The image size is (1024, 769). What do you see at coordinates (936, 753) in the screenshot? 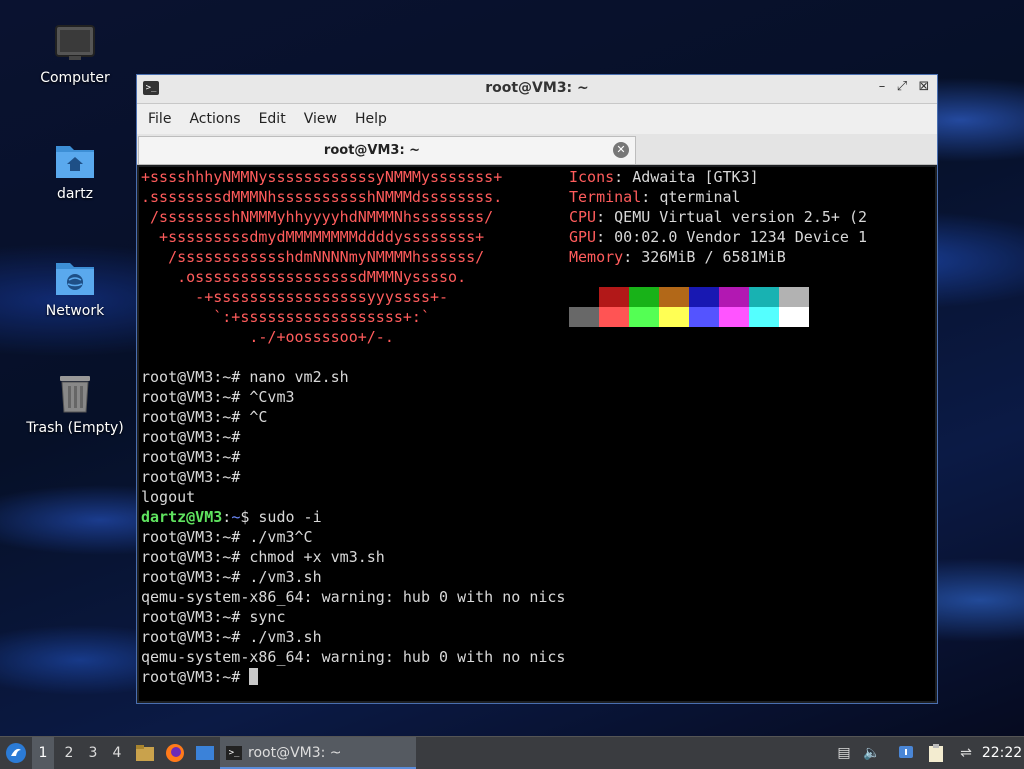
I see `clipboard-icon` at bounding box center [936, 753].